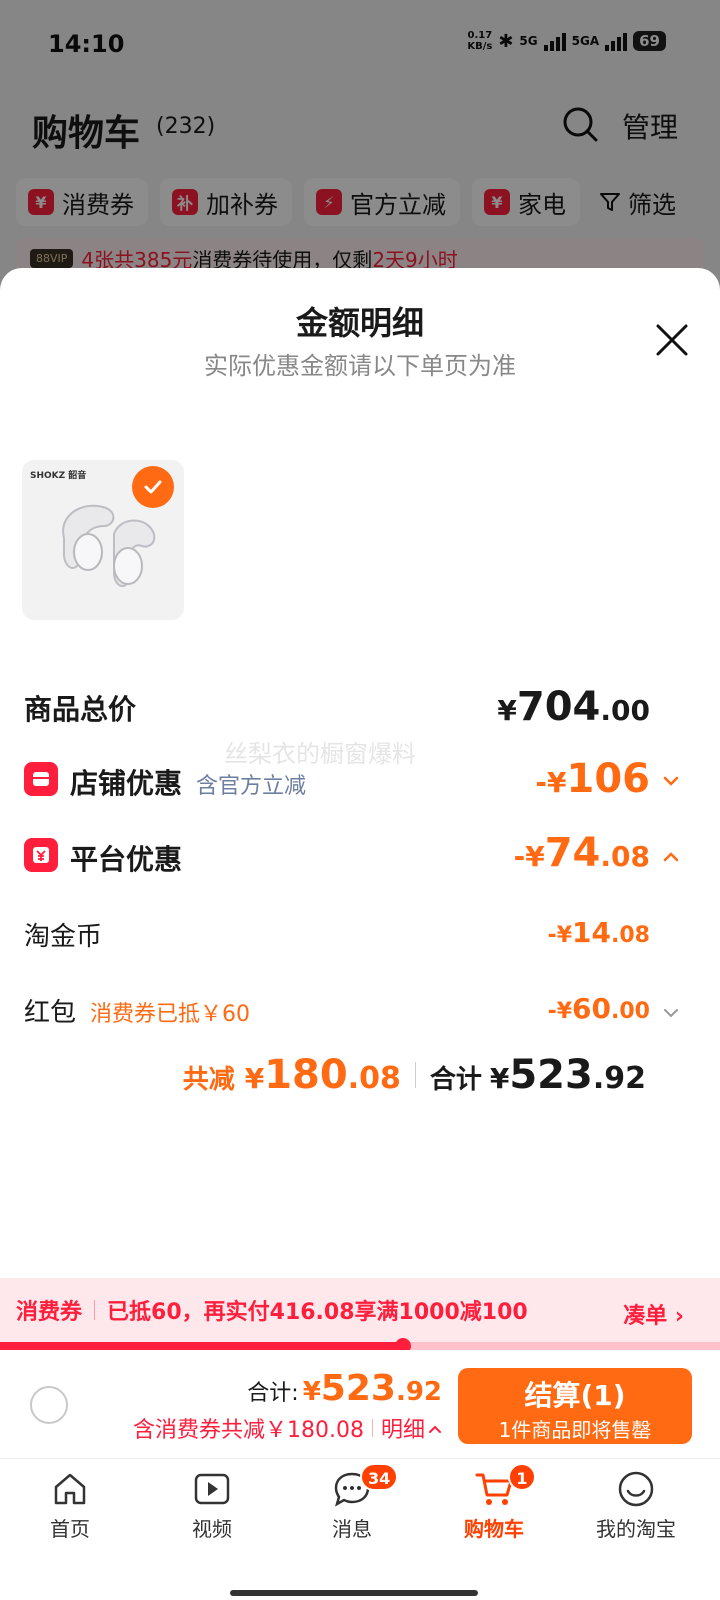  Describe the element at coordinates (379, 1477) in the screenshot. I see `message-badge: 34` at that location.